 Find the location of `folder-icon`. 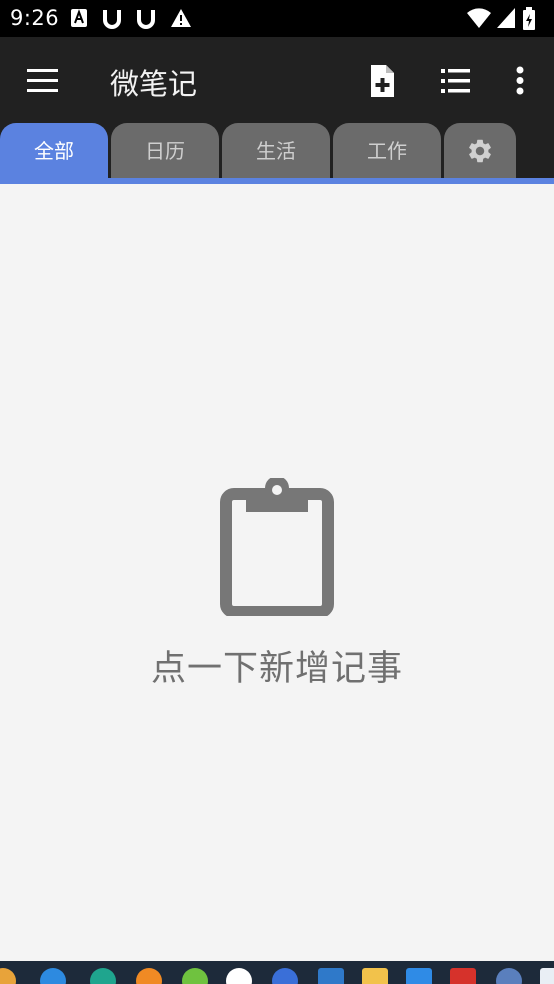

folder-icon is located at coordinates (375, 976).